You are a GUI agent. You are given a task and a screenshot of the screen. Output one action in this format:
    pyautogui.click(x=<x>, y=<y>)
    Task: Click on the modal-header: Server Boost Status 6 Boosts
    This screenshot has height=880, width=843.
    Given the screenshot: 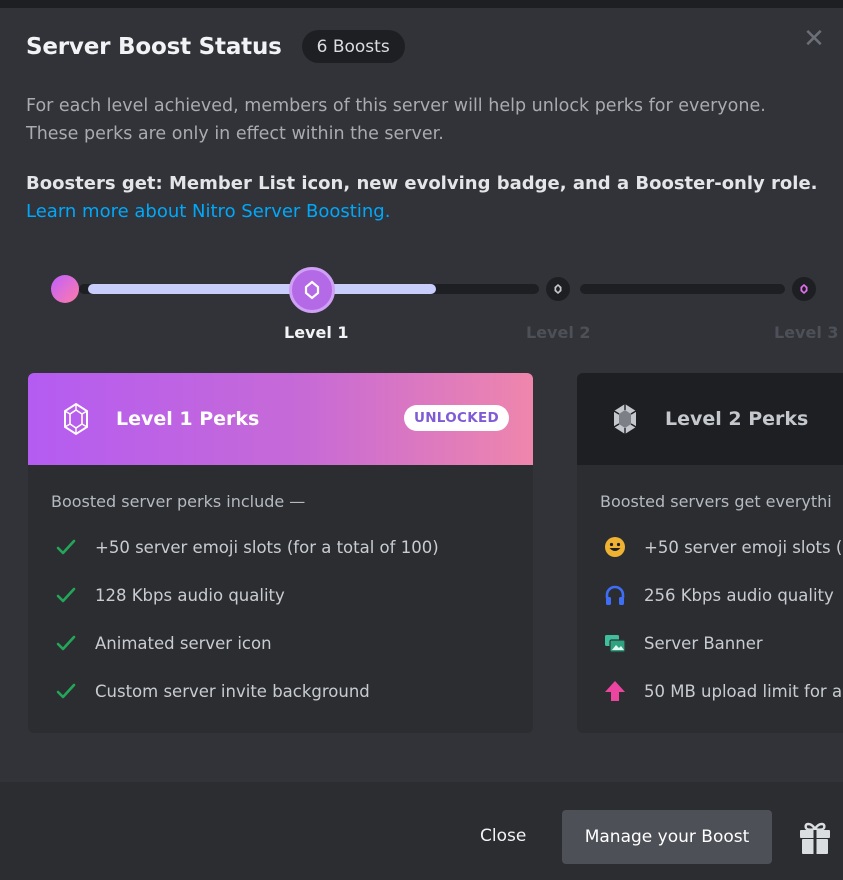 What is the action you would take?
    pyautogui.click(x=215, y=46)
    